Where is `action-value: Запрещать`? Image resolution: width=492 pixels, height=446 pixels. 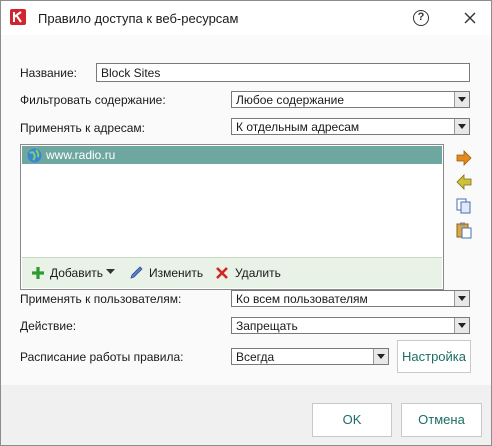 action-value: Запрещать is located at coordinates (267, 326).